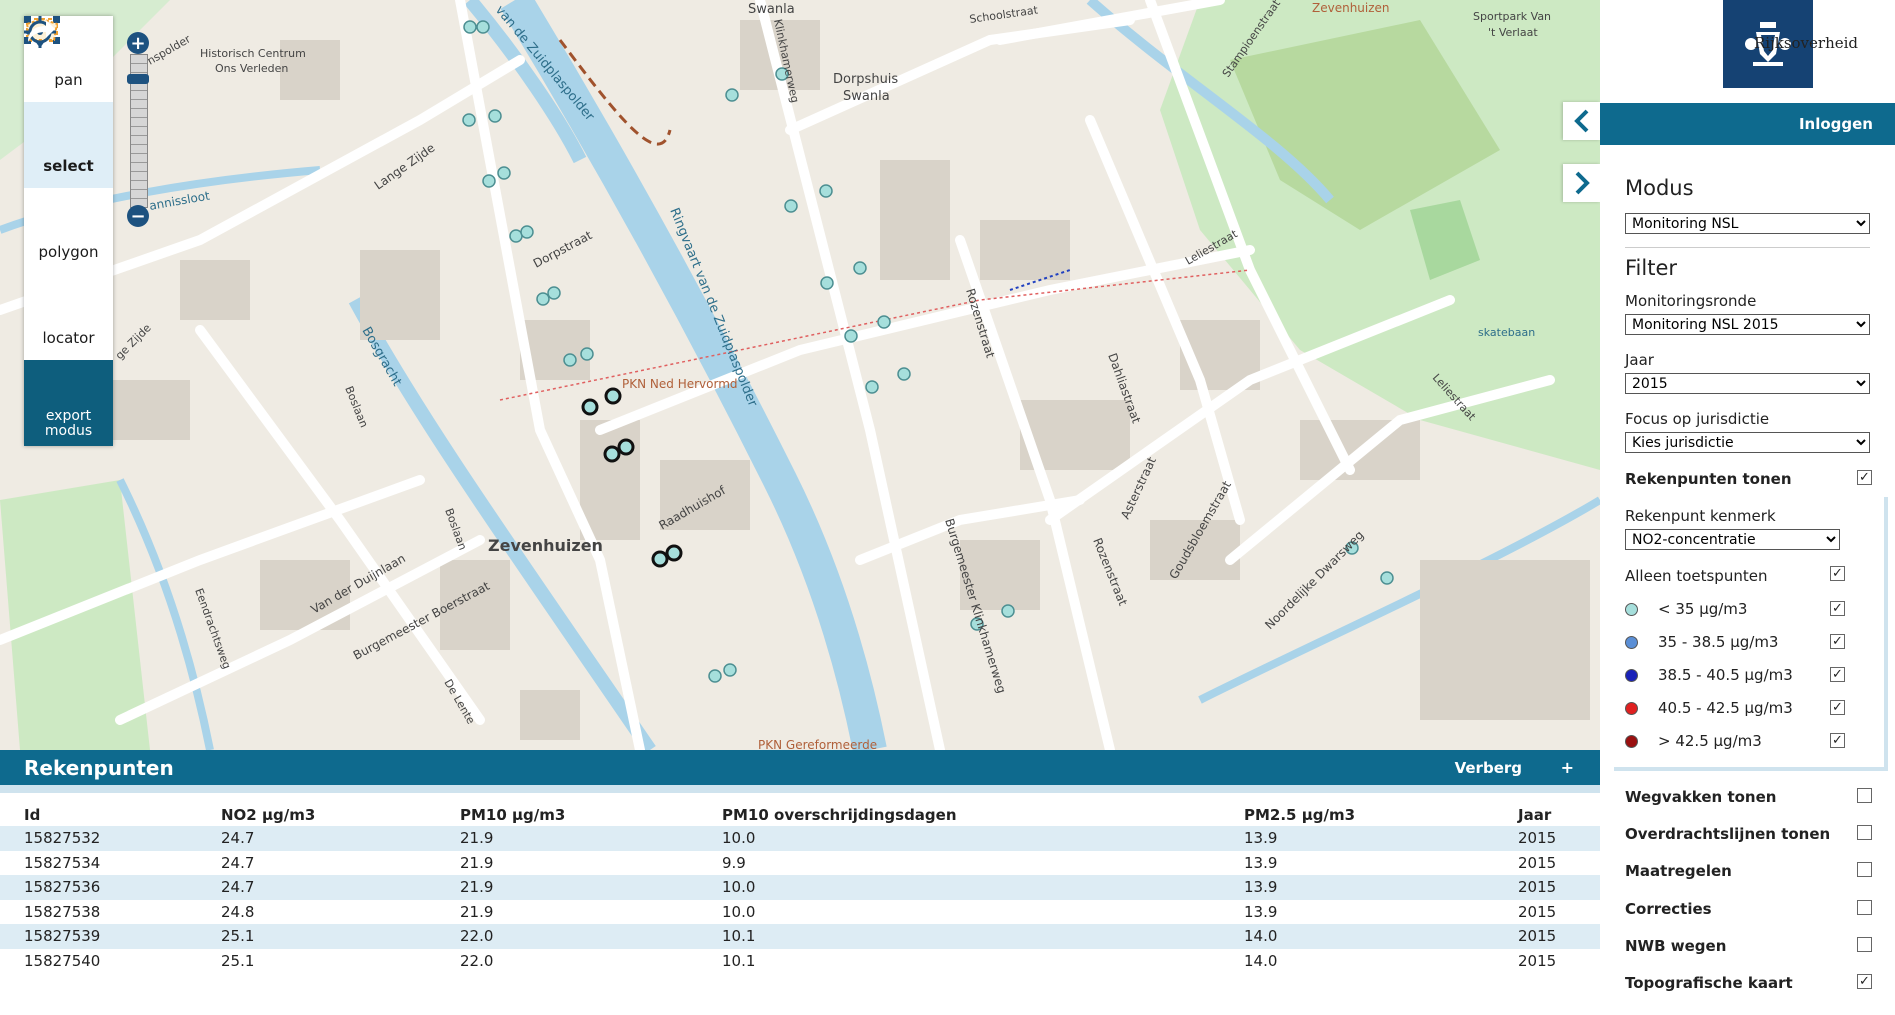  I want to click on export-mode-tool: export modus, so click(68, 233).